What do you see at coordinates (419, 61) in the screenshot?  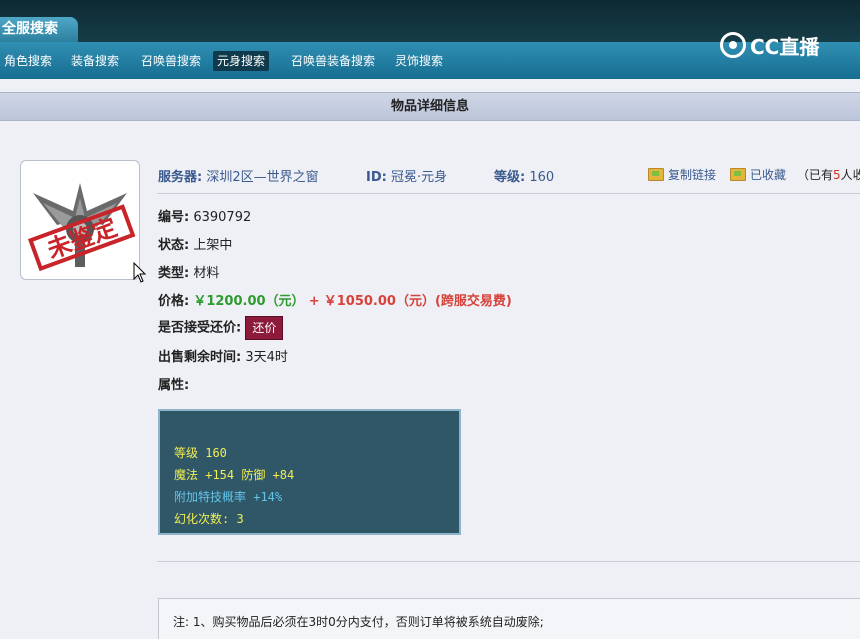 I see `nav-ornament-search: 灵饰搜索` at bounding box center [419, 61].